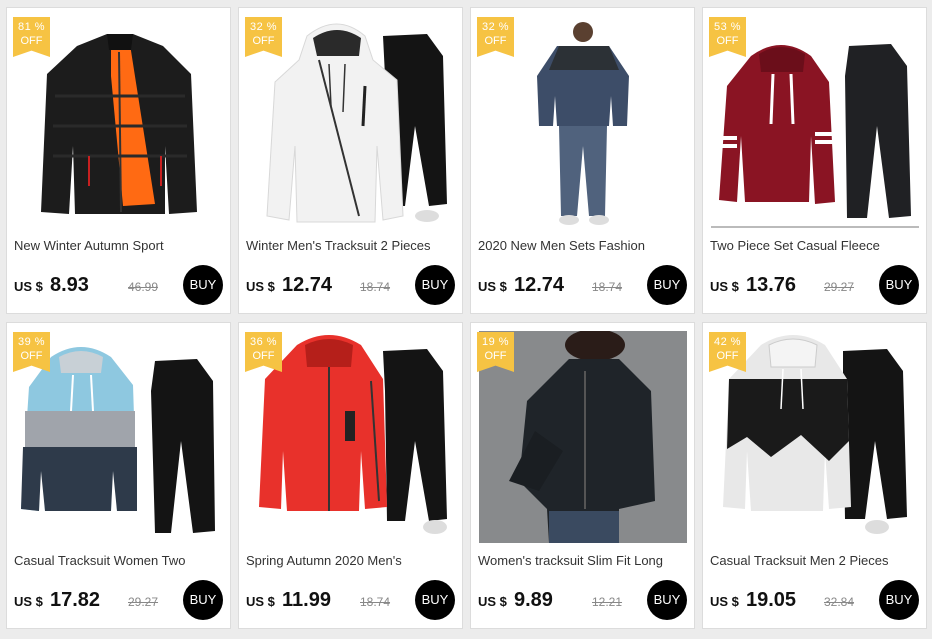  Describe the element at coordinates (263, 342) in the screenshot. I see `discount-percent: 36 %` at that location.